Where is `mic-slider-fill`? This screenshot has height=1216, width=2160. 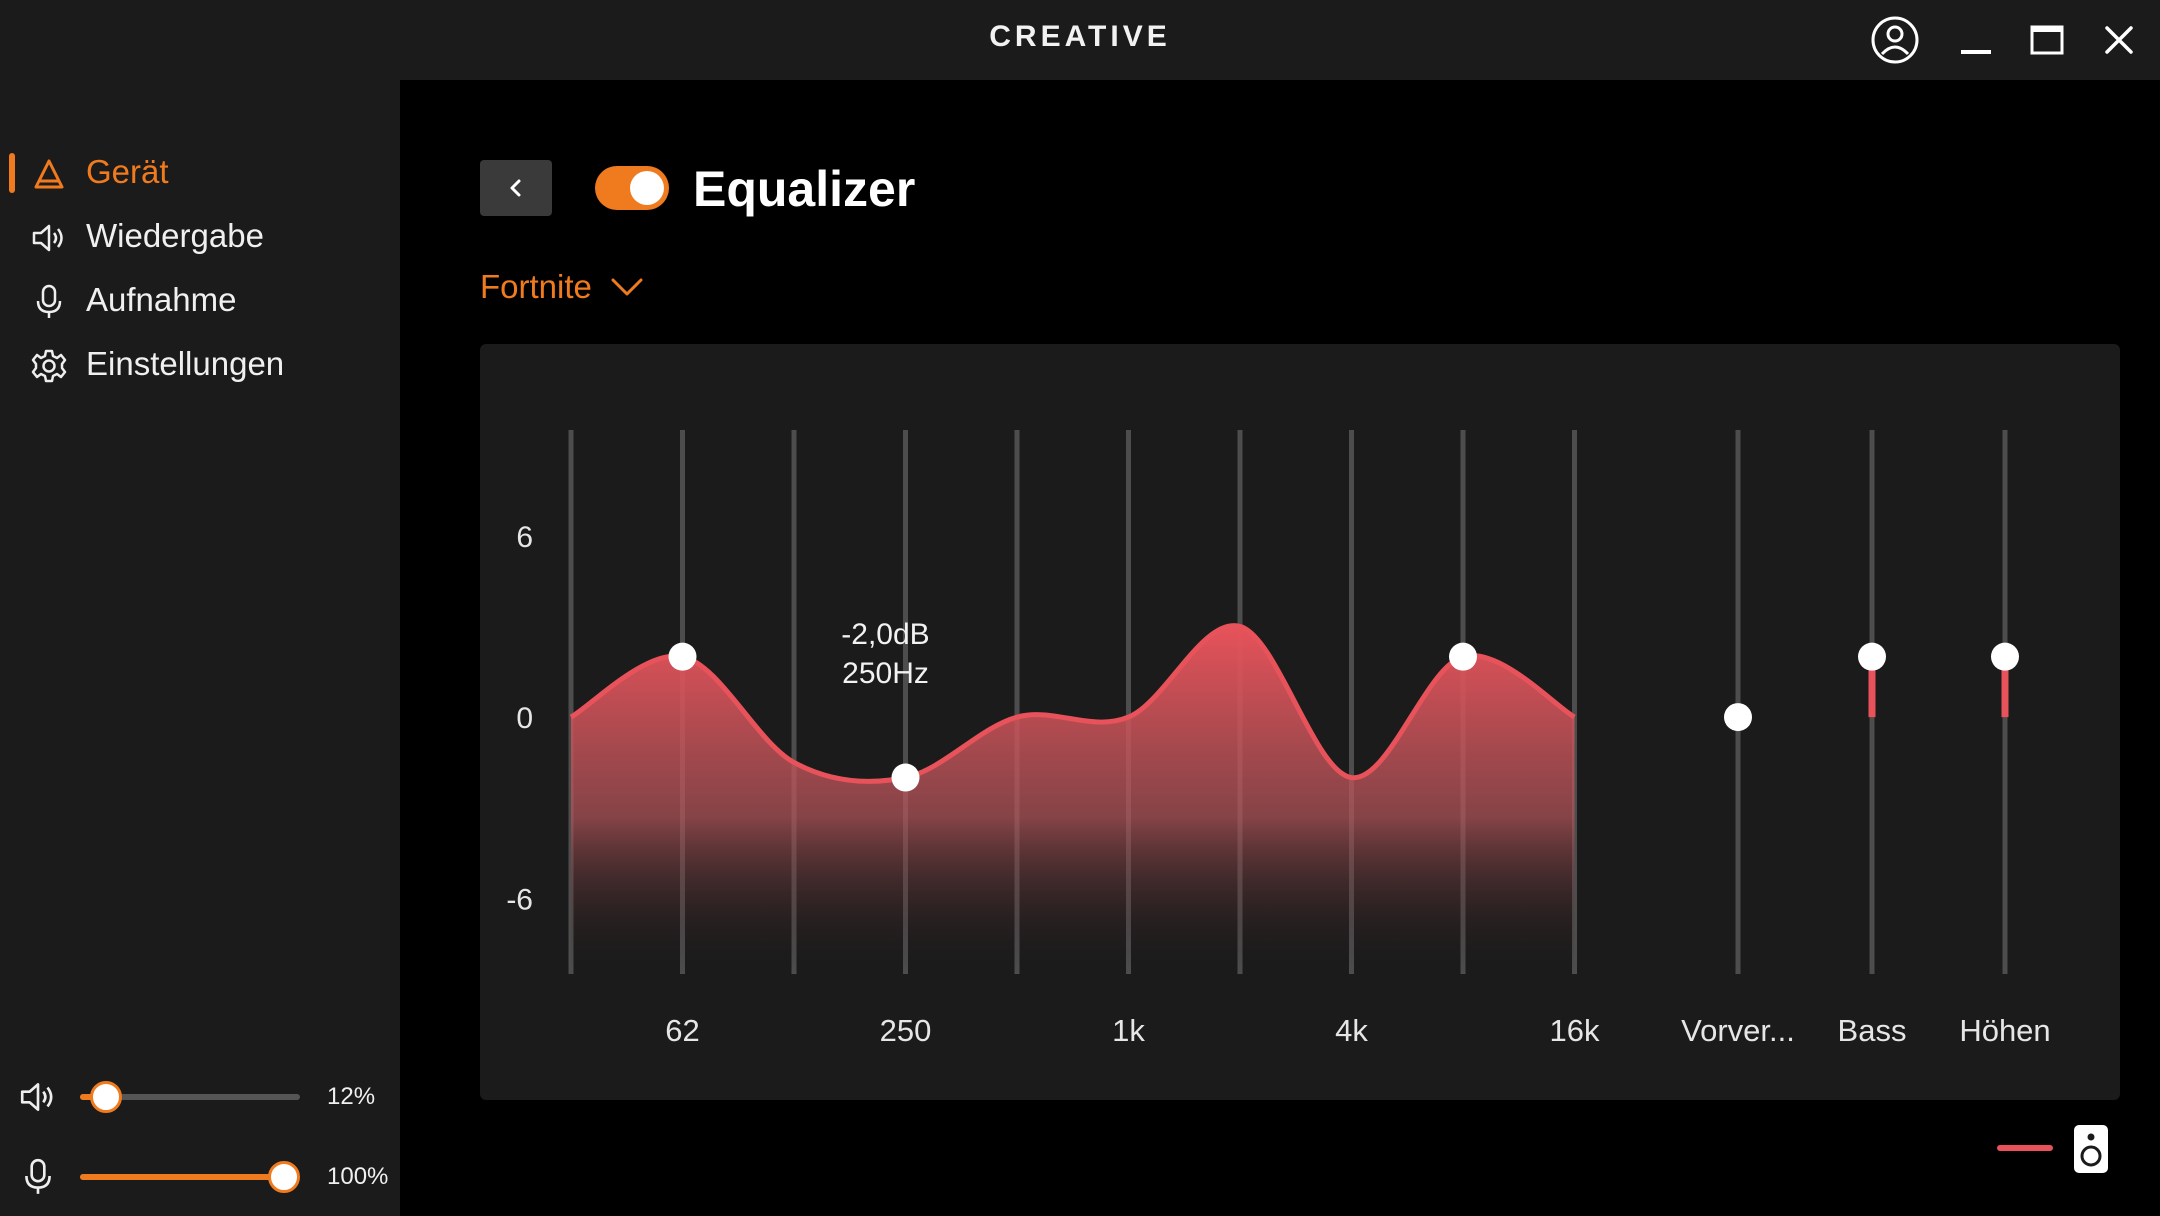 mic-slider-fill is located at coordinates (182, 1177).